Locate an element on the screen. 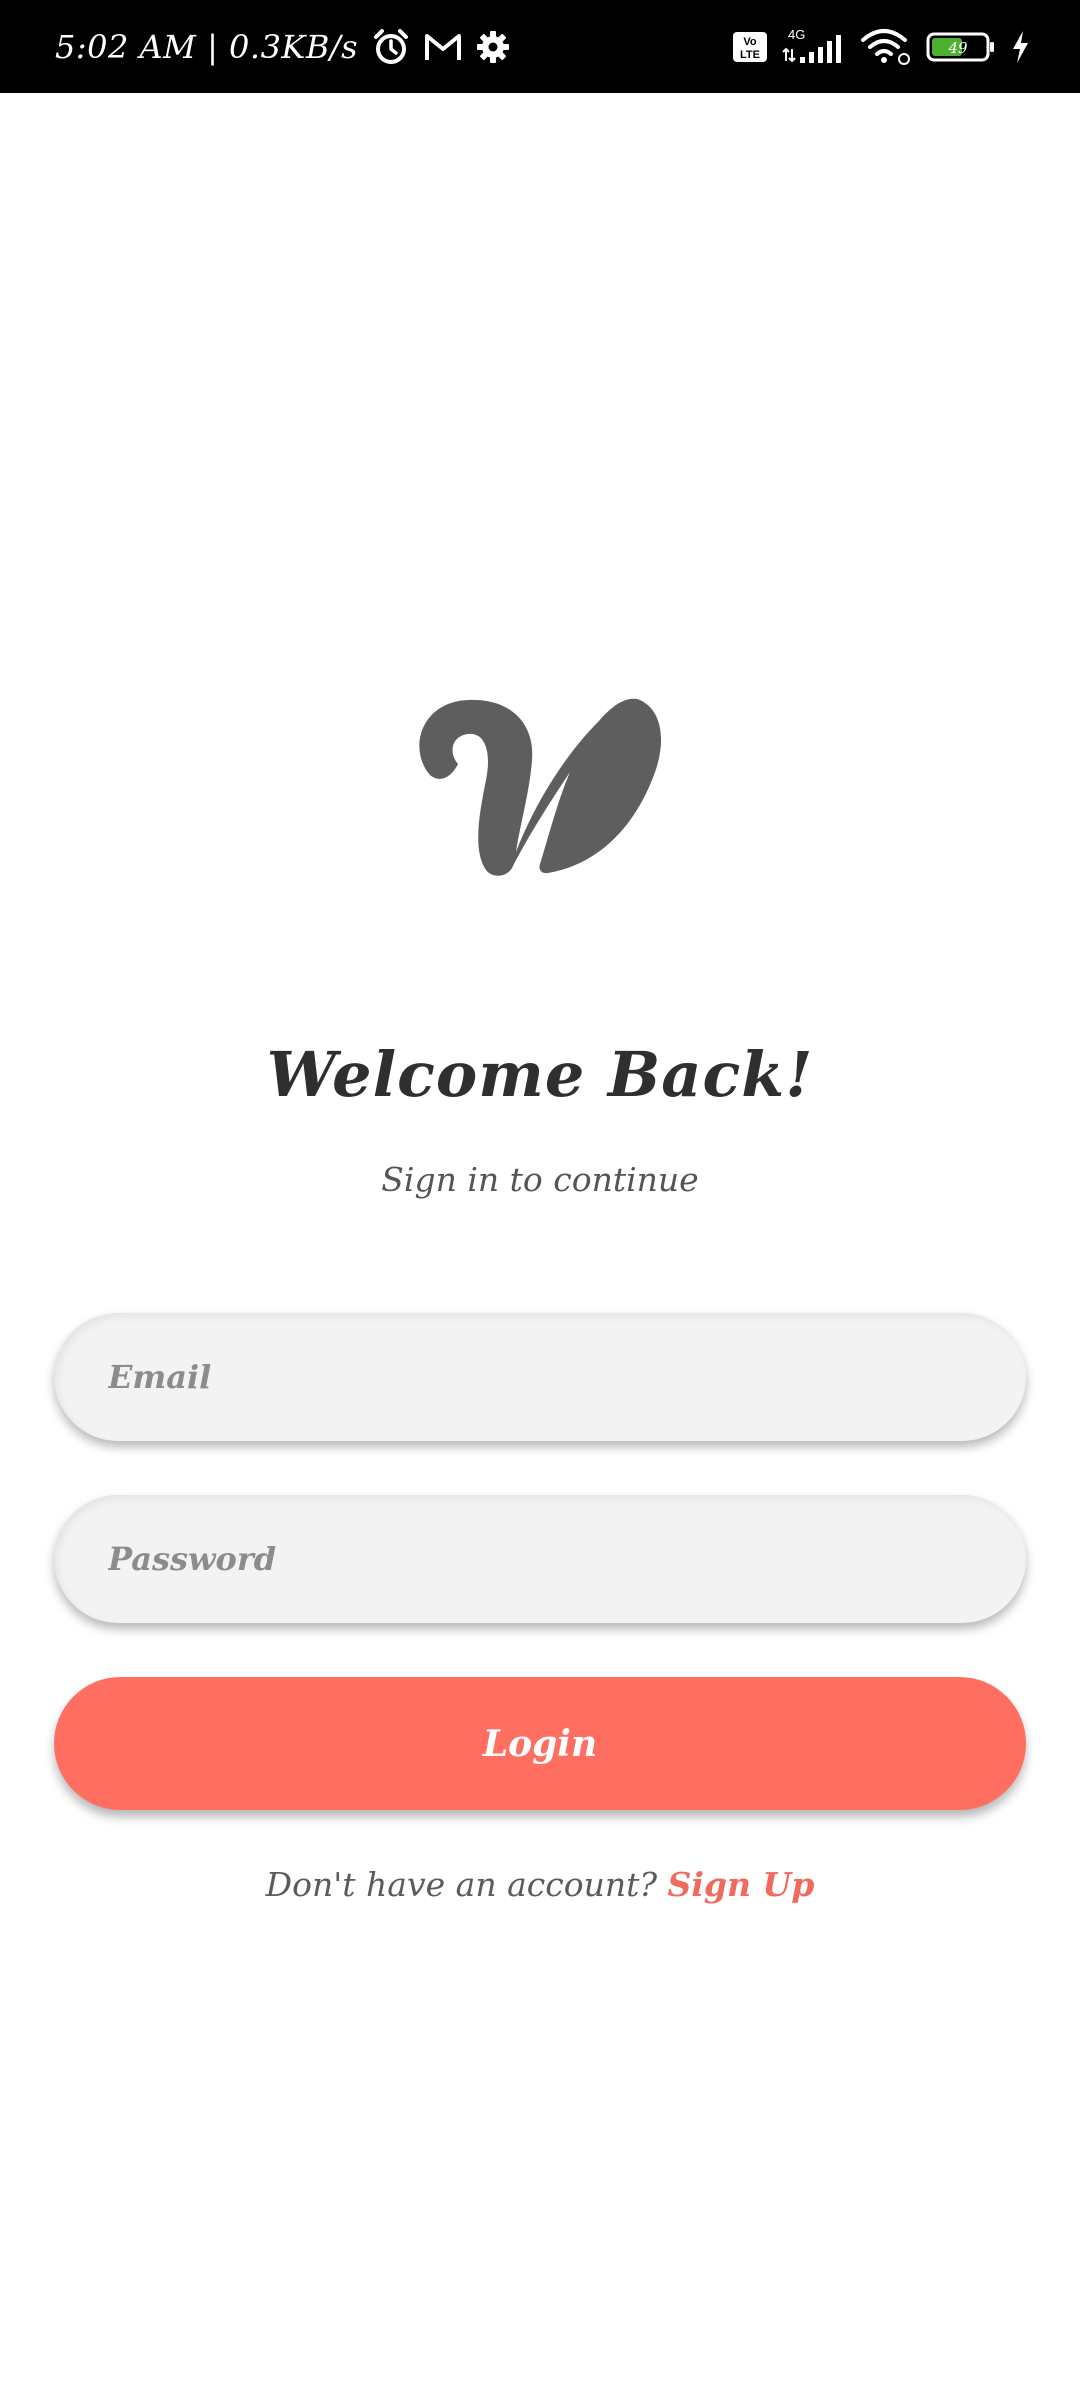 This screenshot has height=2400, width=1080. login-button: Login is located at coordinates (540, 1743).